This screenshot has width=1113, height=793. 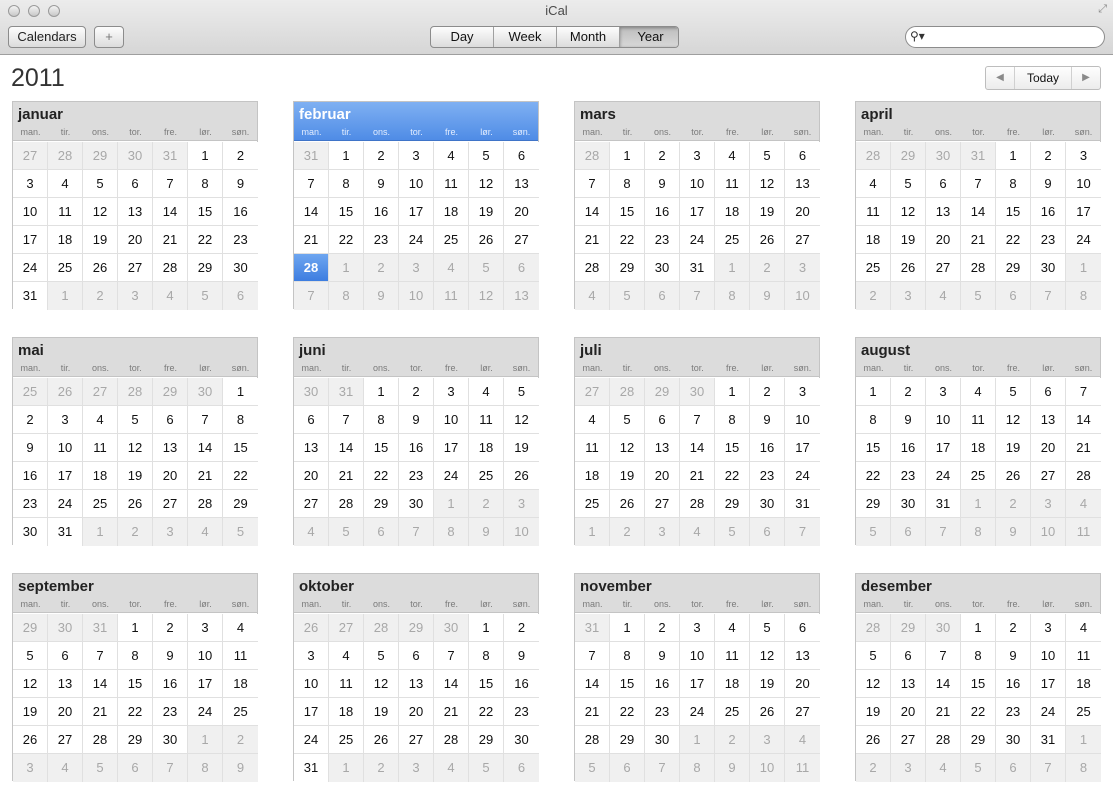 What do you see at coordinates (205, 504) in the screenshot?
I see `day-cell: 28` at bounding box center [205, 504].